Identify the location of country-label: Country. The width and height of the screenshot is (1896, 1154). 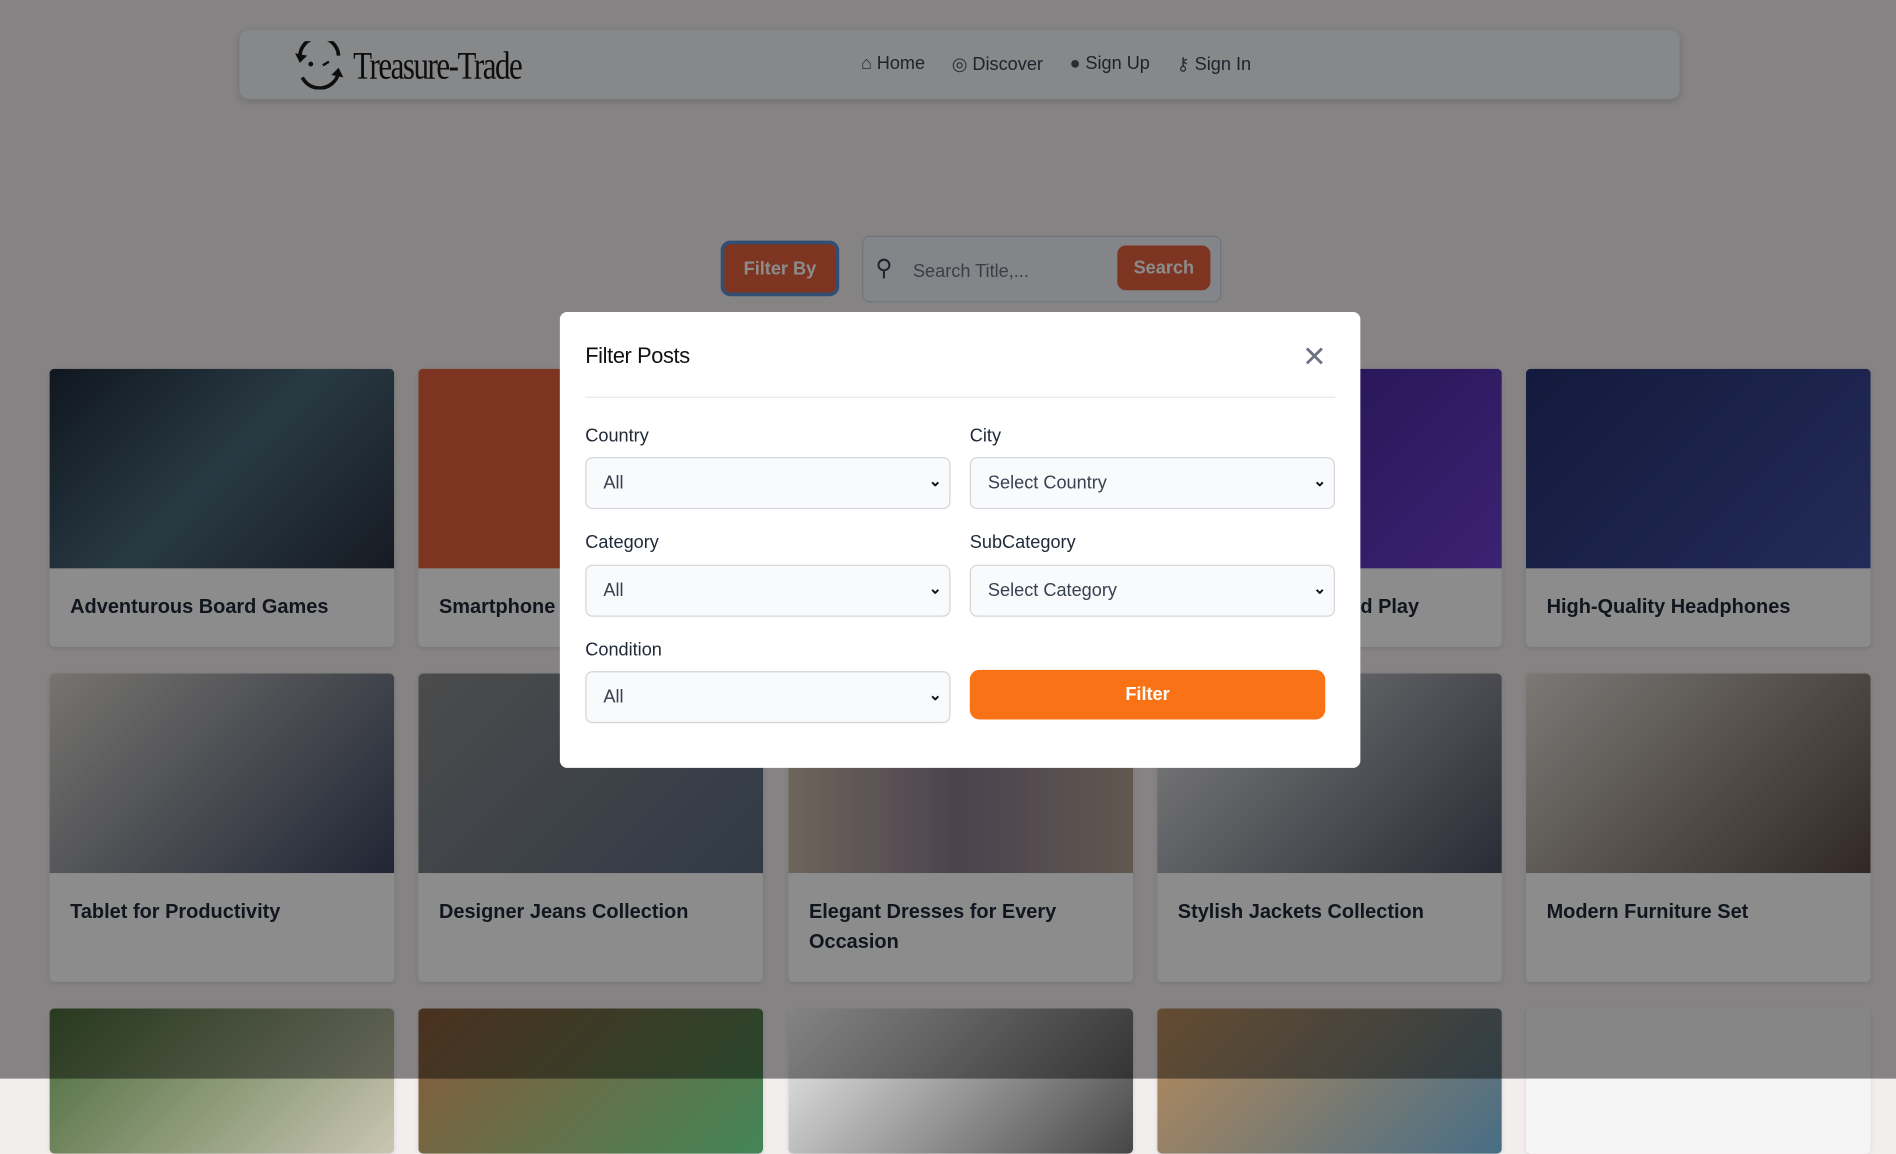
(617, 436).